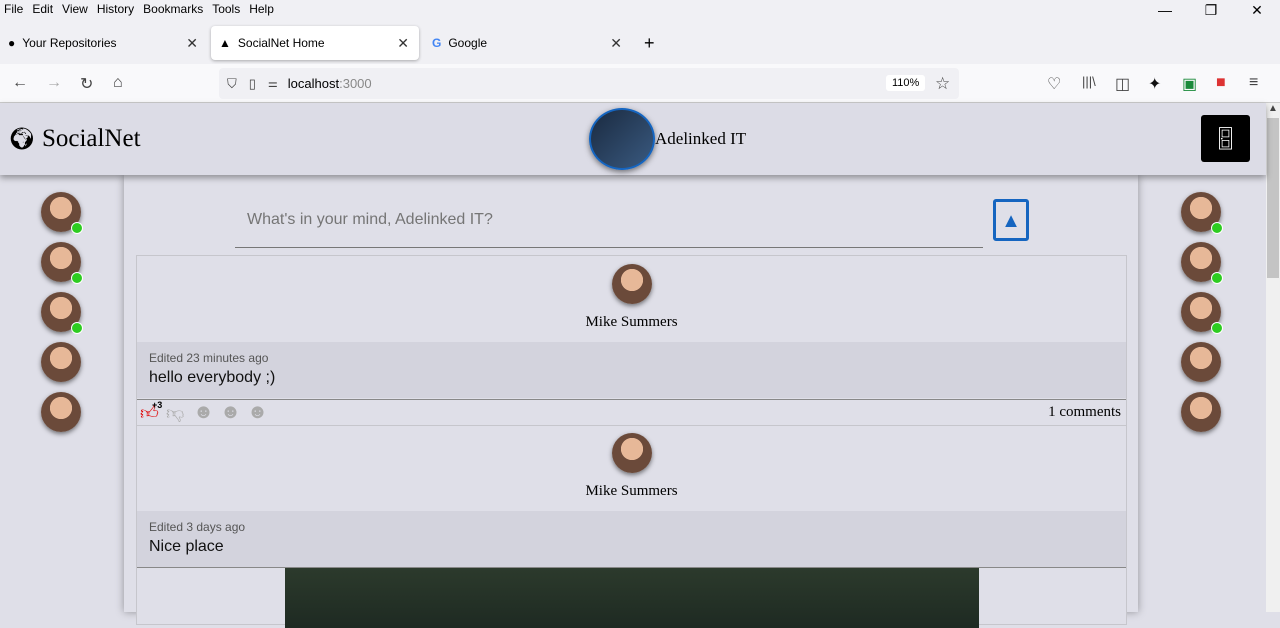 This screenshot has width=1280, height=628. Describe the element at coordinates (281, 43) in the screenshot. I see `tab-label: SocialNet Home` at that location.